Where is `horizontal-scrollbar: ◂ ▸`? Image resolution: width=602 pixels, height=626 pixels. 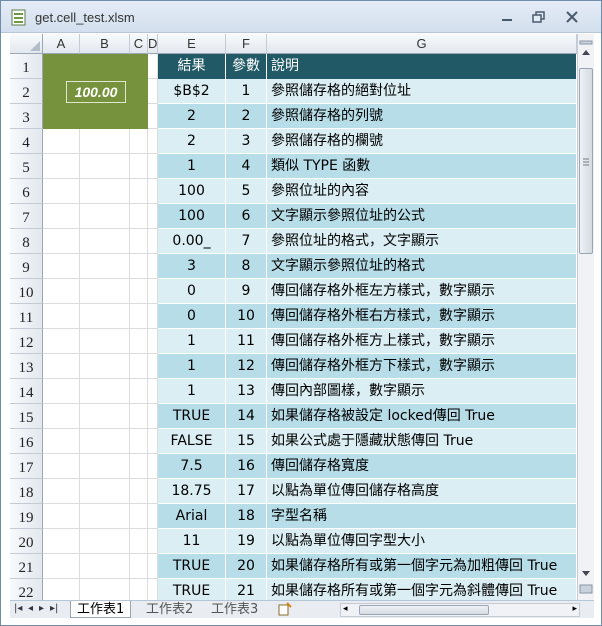
horizontal-scrollbar: ◂ ▸ is located at coordinates (460, 610).